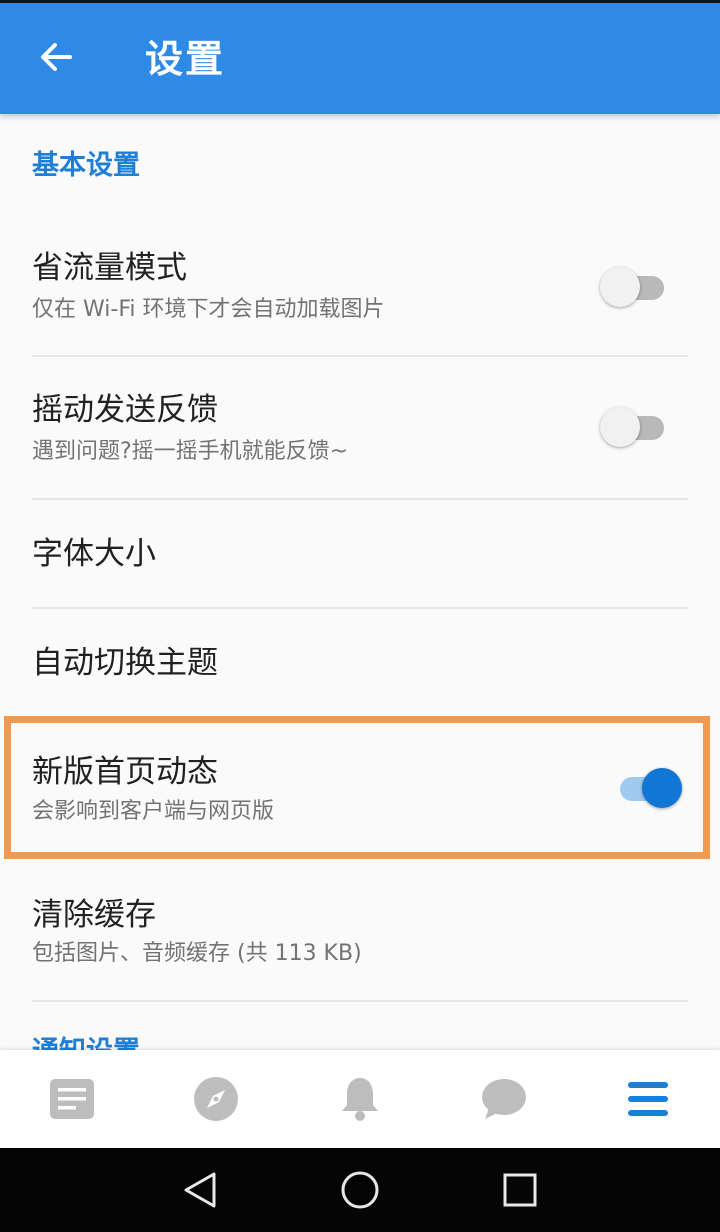  Describe the element at coordinates (360, 662) in the screenshot. I see `setting-row-auto-theme: 自动切换主题` at that location.